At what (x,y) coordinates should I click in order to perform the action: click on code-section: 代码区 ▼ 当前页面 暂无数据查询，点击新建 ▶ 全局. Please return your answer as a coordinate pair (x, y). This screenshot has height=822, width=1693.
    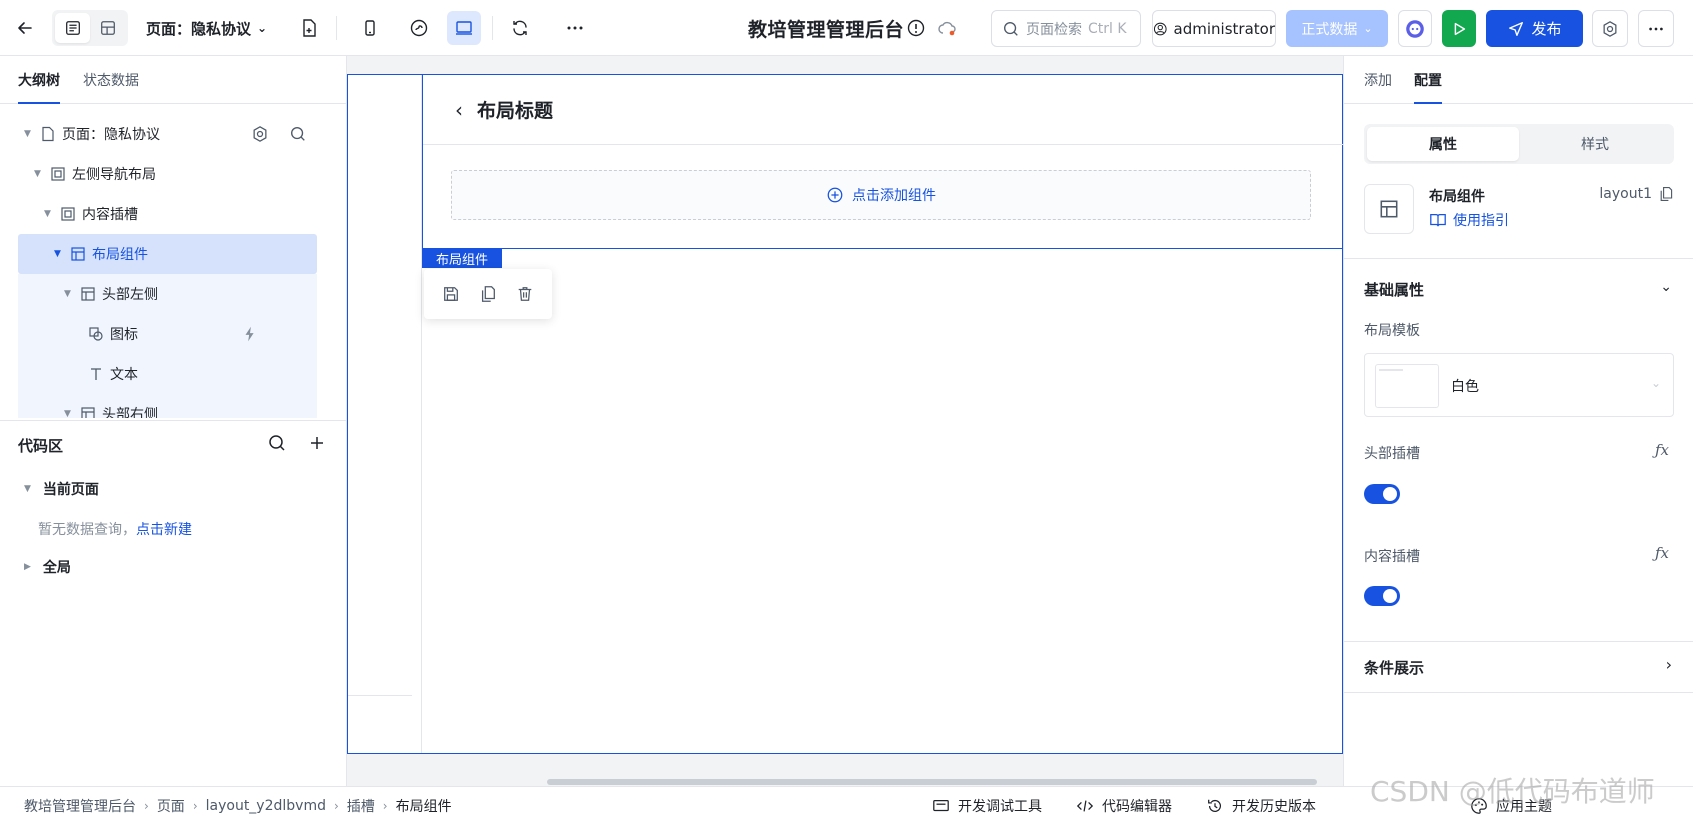
    Looking at the image, I should click on (173, 603).